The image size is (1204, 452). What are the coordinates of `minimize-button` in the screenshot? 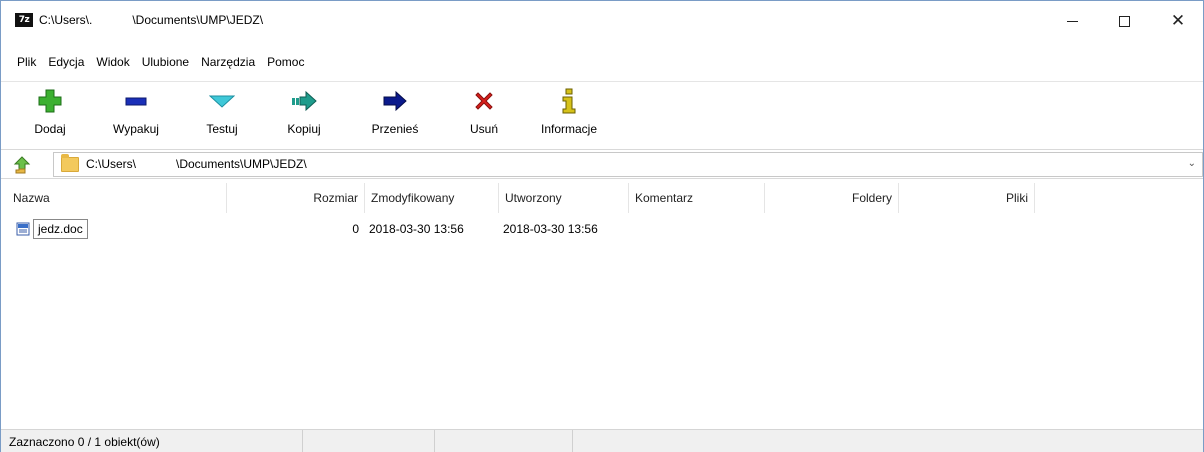 It's located at (1072, 21).